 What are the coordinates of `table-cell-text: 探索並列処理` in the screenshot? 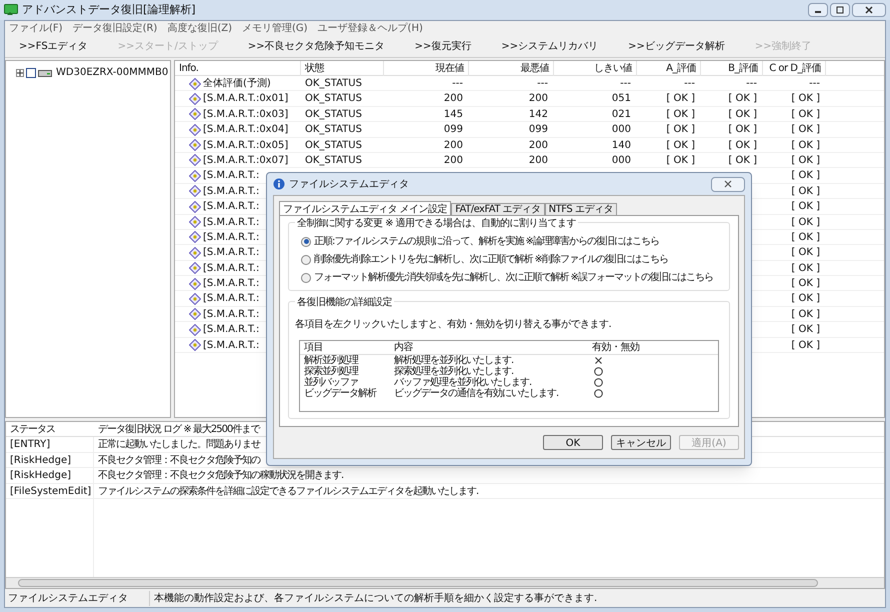 It's located at (331, 371).